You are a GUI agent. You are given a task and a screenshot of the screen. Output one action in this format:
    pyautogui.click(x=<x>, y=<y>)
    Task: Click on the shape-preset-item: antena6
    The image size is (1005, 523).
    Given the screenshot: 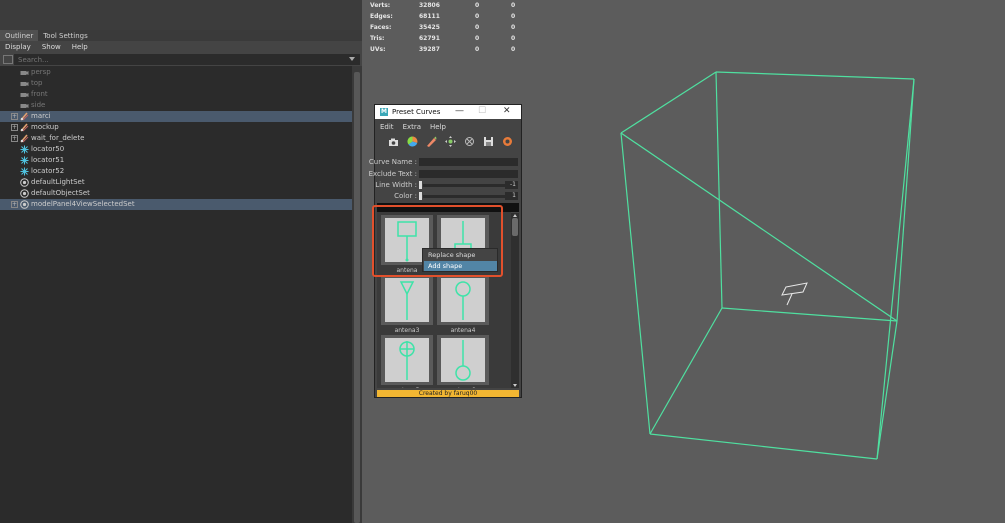 What is the action you would take?
    pyautogui.click(x=463, y=361)
    